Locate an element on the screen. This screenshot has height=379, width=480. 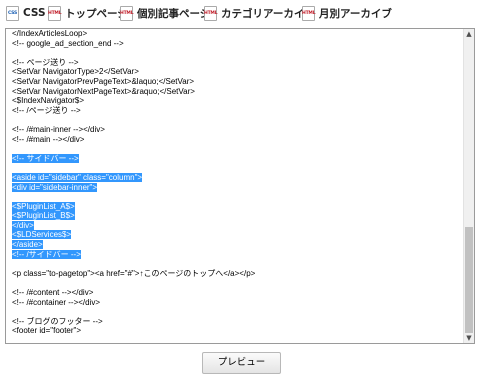
code-line: <!-- /#container --></div> is located at coordinates (237, 303).